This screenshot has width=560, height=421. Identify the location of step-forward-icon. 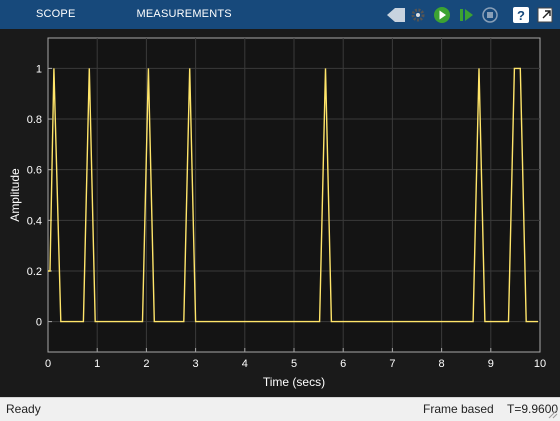
(466, 14).